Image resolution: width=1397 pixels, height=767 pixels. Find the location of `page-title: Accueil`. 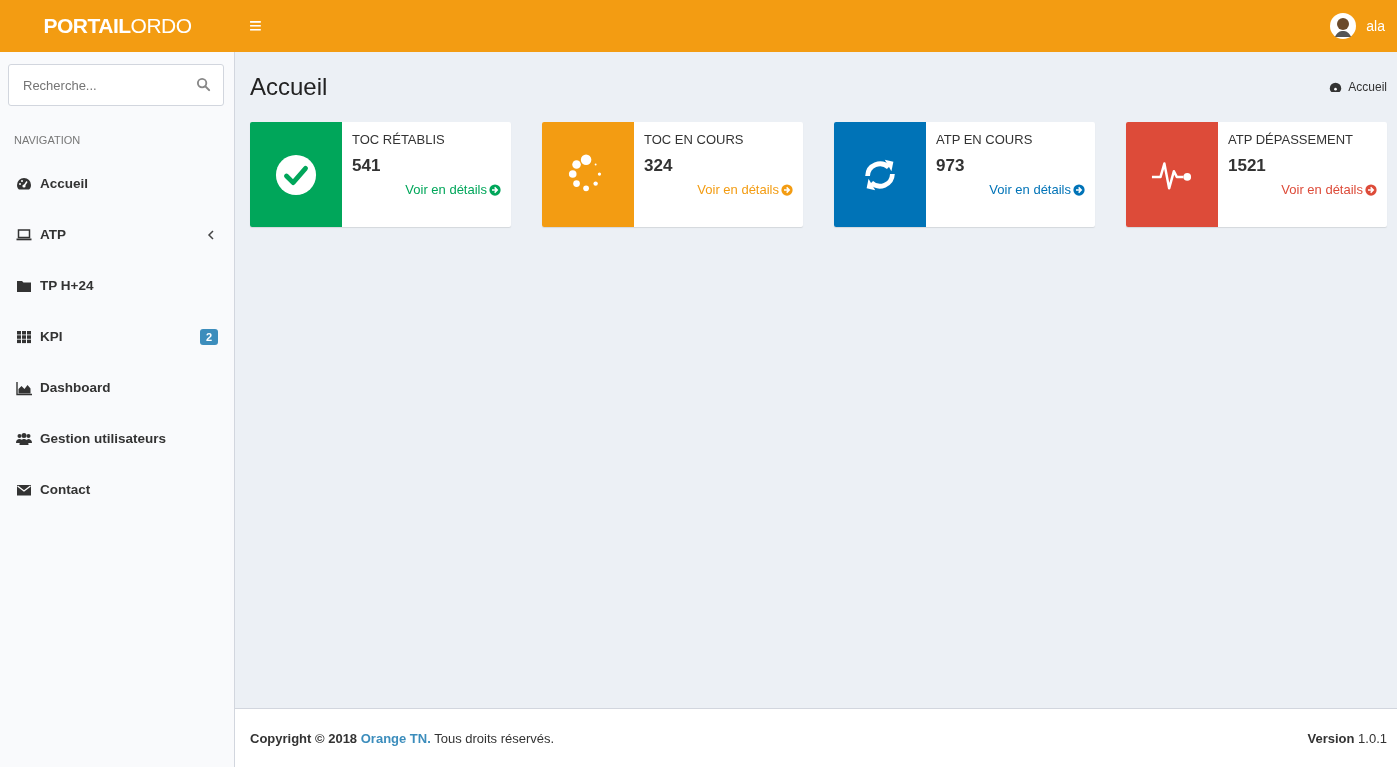

page-title: Accueil is located at coordinates (289, 87).